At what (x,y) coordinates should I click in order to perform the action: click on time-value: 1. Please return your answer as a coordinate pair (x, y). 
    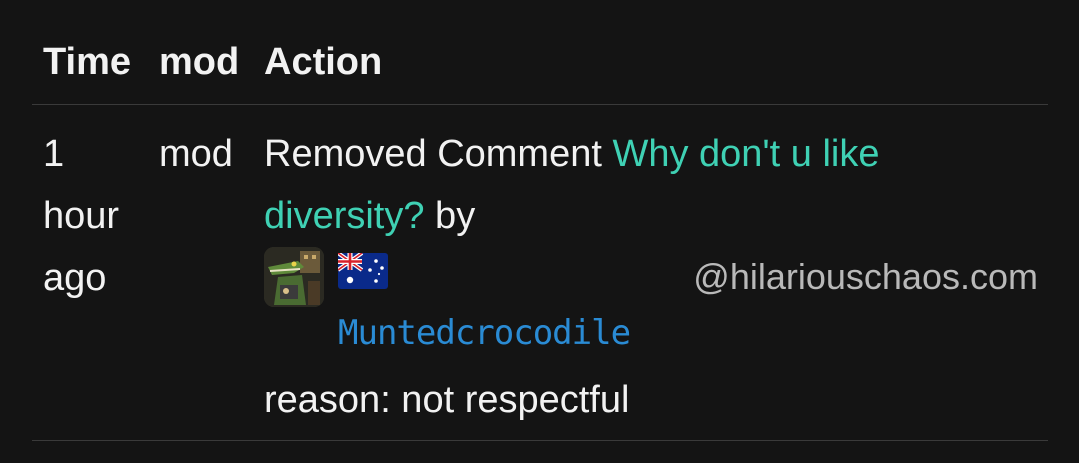
    Looking at the image, I should click on (54, 154).